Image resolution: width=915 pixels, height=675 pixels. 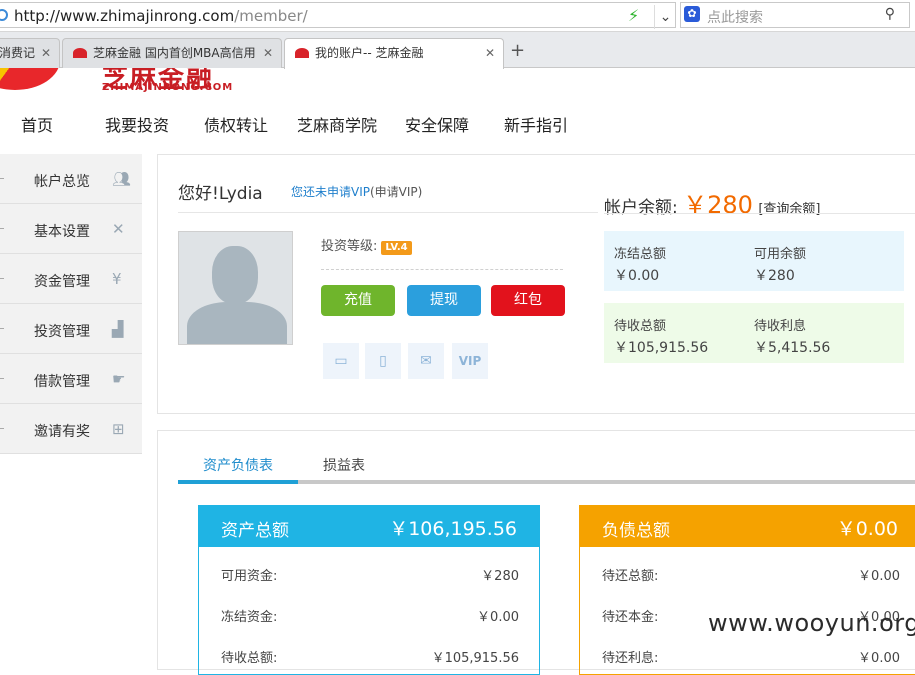 I want to click on row-label: 待还利息:, so click(x=630, y=658).